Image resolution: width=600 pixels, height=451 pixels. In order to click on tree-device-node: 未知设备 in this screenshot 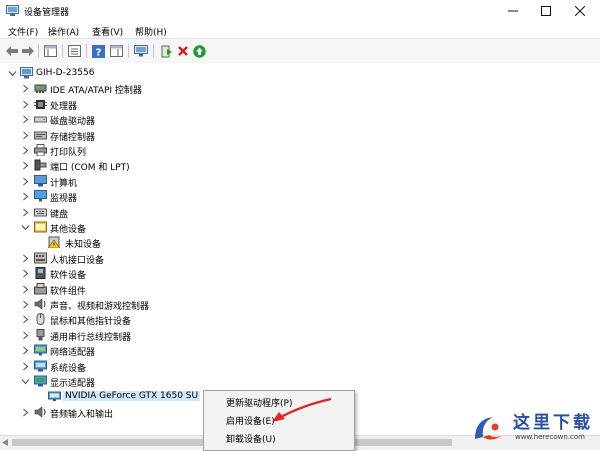, I will do `click(300, 242)`.